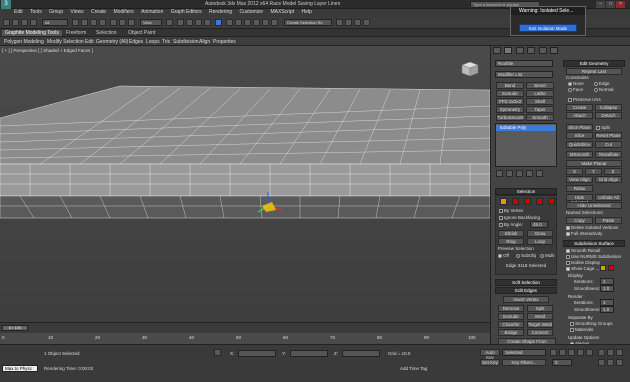 Image resolution: width=630 pixels, height=382 pixels. I want to click on subdivision-rollout-header: Subdivision Surface, so click(594, 243).